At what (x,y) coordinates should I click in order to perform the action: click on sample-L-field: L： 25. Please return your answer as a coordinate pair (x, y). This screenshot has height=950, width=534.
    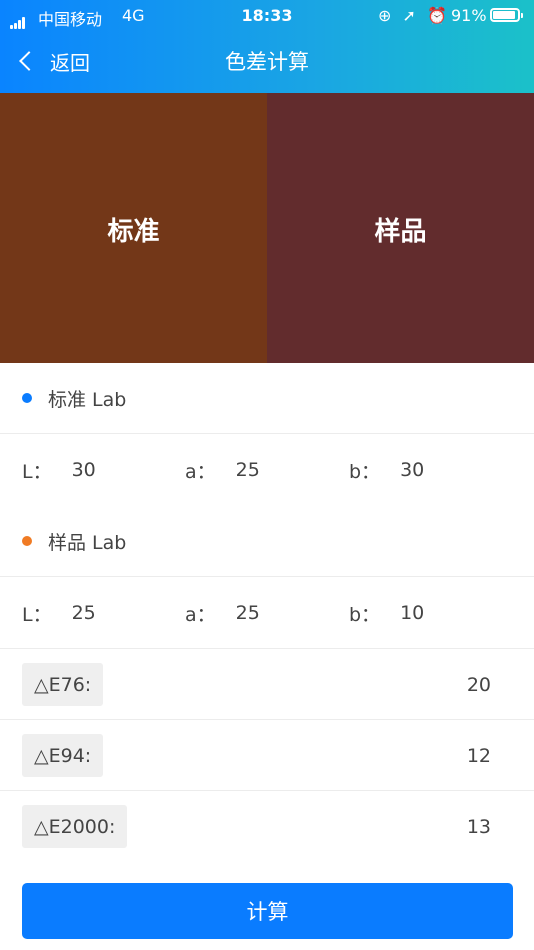
    Looking at the image, I should click on (59, 613).